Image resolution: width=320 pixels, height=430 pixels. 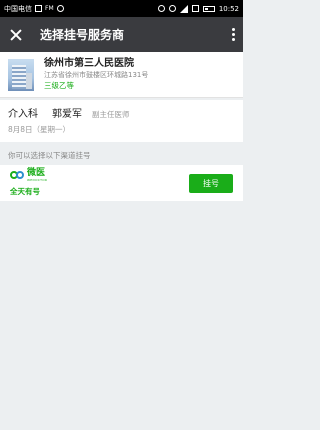 What do you see at coordinates (28, 175) in the screenshot?
I see `wedoctor-logo: 微医 WEDOCTOR` at bounding box center [28, 175].